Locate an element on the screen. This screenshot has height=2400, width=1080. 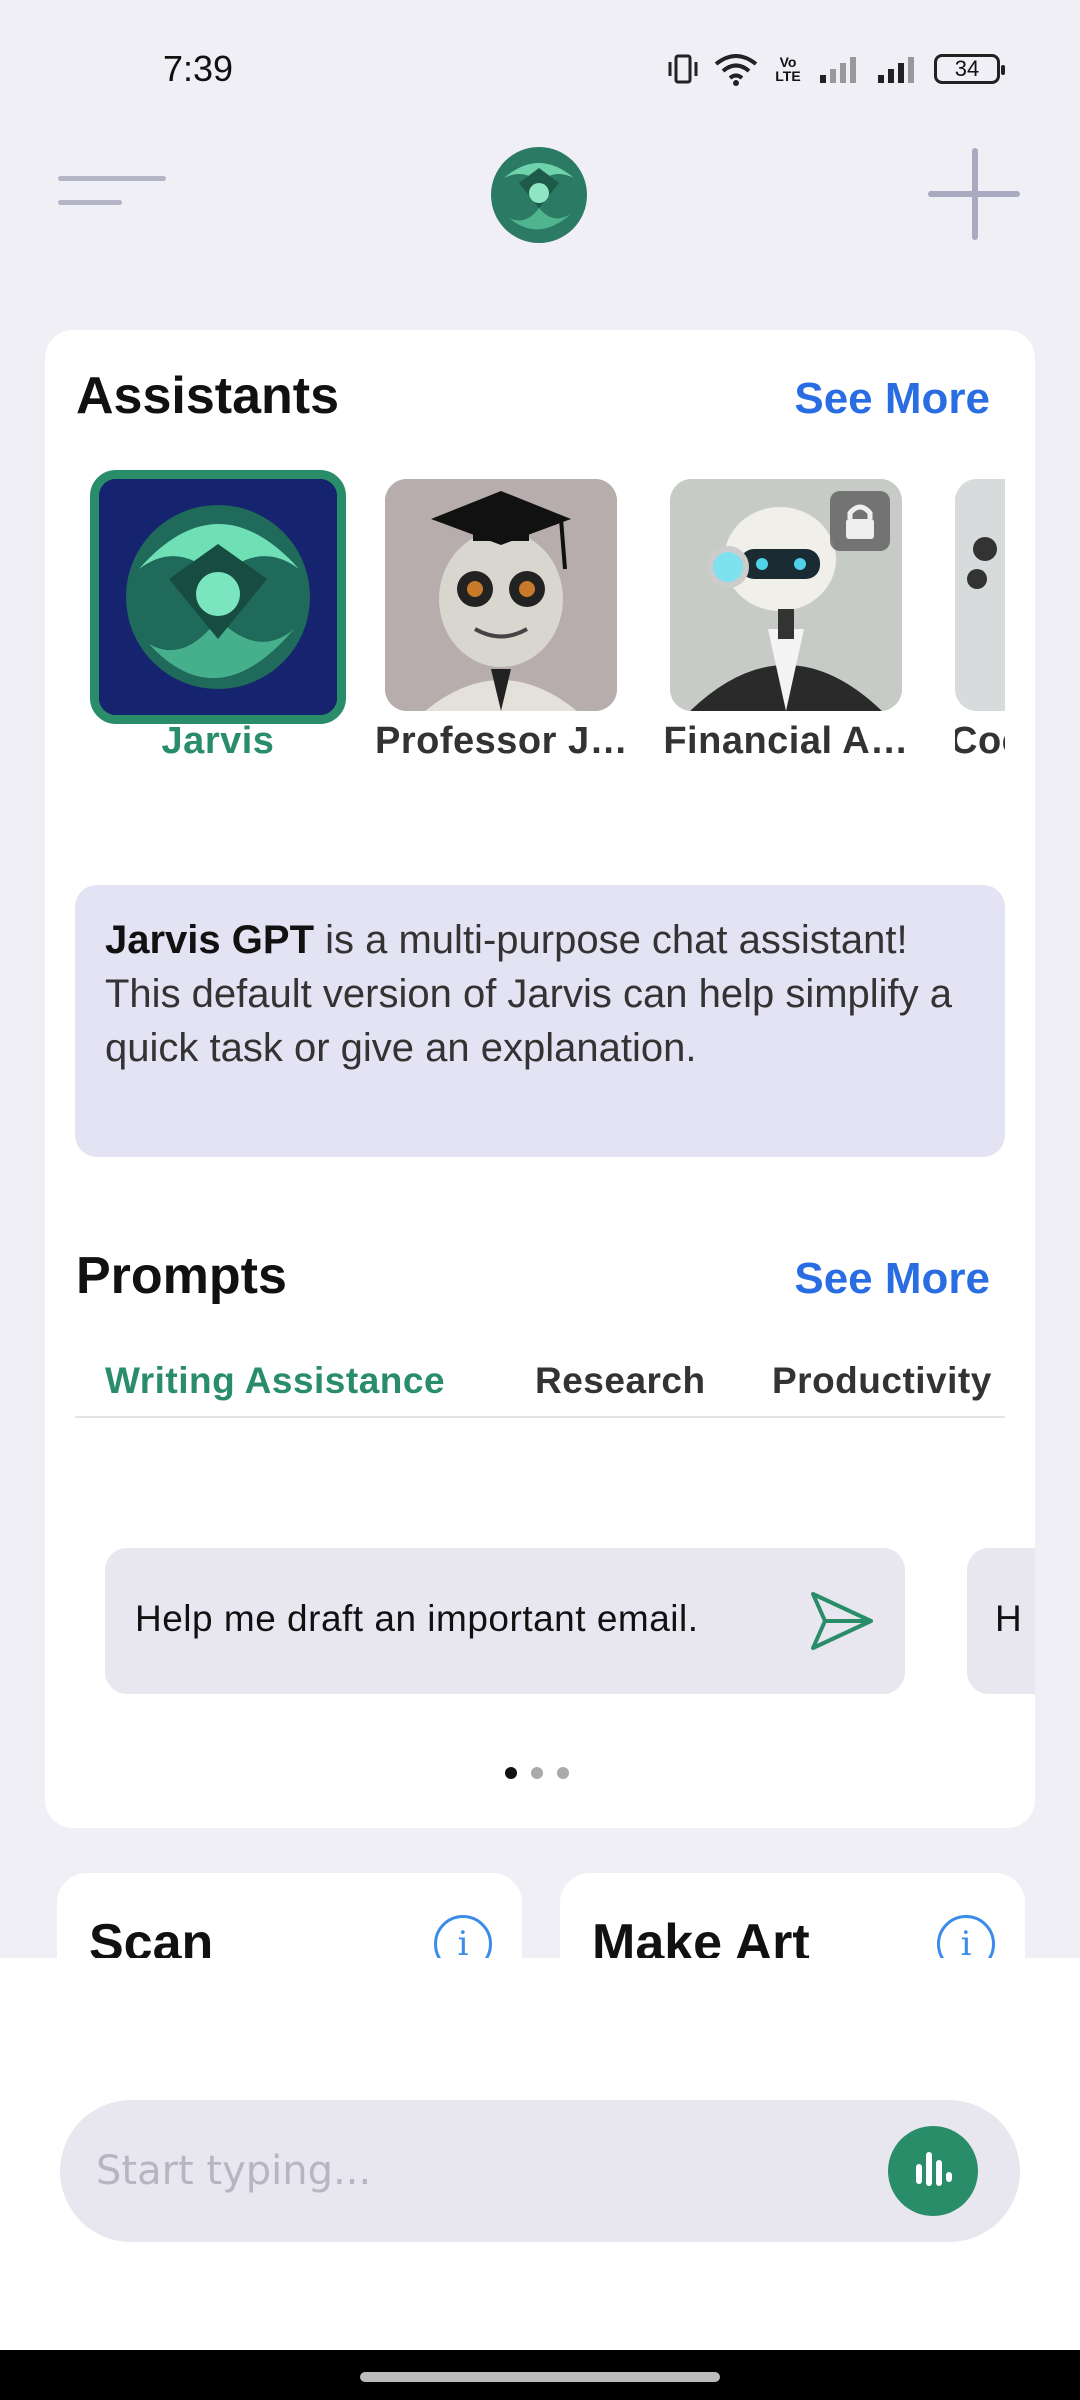
signal-icon is located at coordinates (838, 70).